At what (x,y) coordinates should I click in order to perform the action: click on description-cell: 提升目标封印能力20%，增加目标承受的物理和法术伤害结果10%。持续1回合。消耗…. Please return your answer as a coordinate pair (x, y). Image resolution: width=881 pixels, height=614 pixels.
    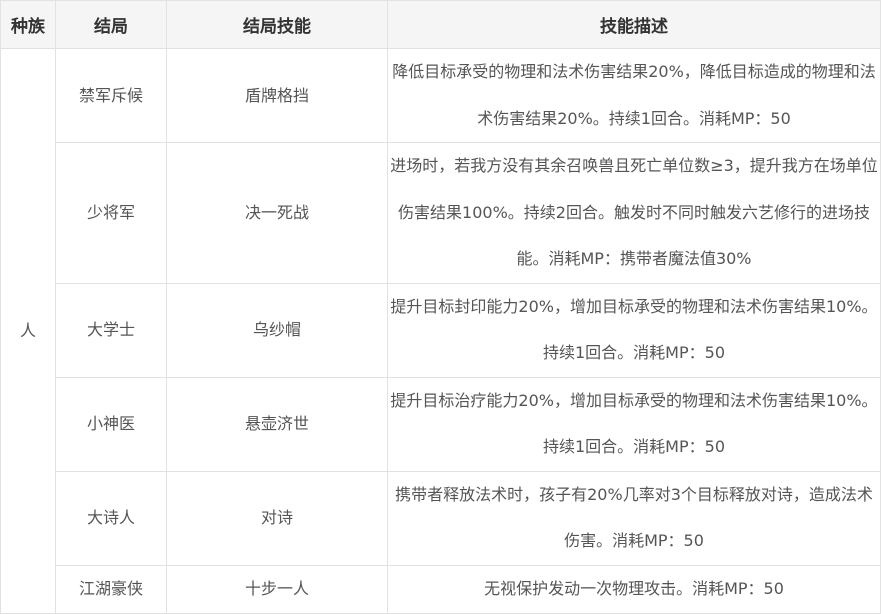
    Looking at the image, I should click on (634, 330).